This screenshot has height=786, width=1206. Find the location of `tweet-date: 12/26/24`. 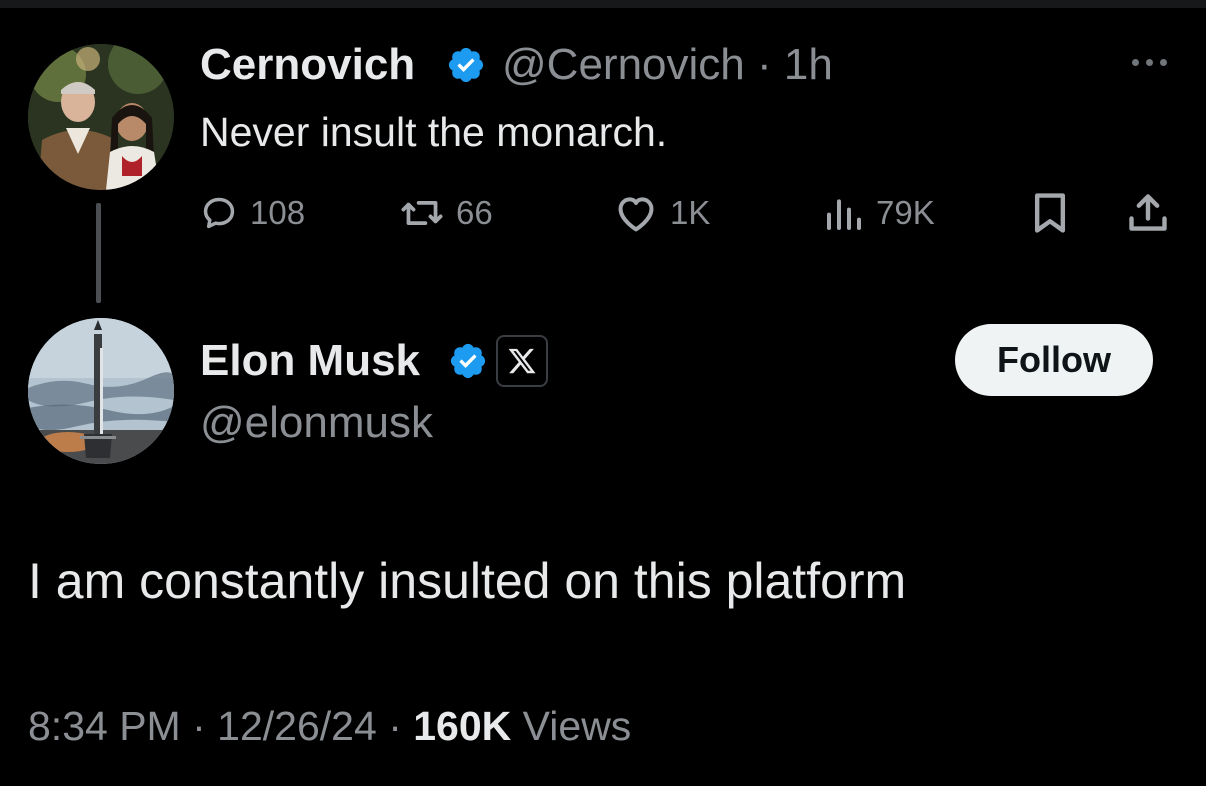

tweet-date: 12/26/24 is located at coordinates (297, 726).